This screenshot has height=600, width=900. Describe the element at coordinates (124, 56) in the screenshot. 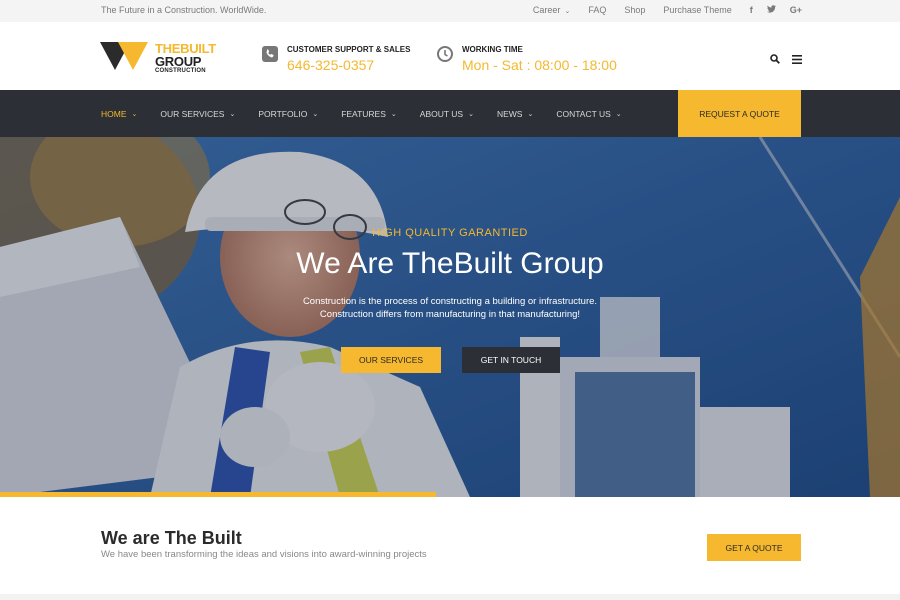

I see `logo-mark-icon` at that location.